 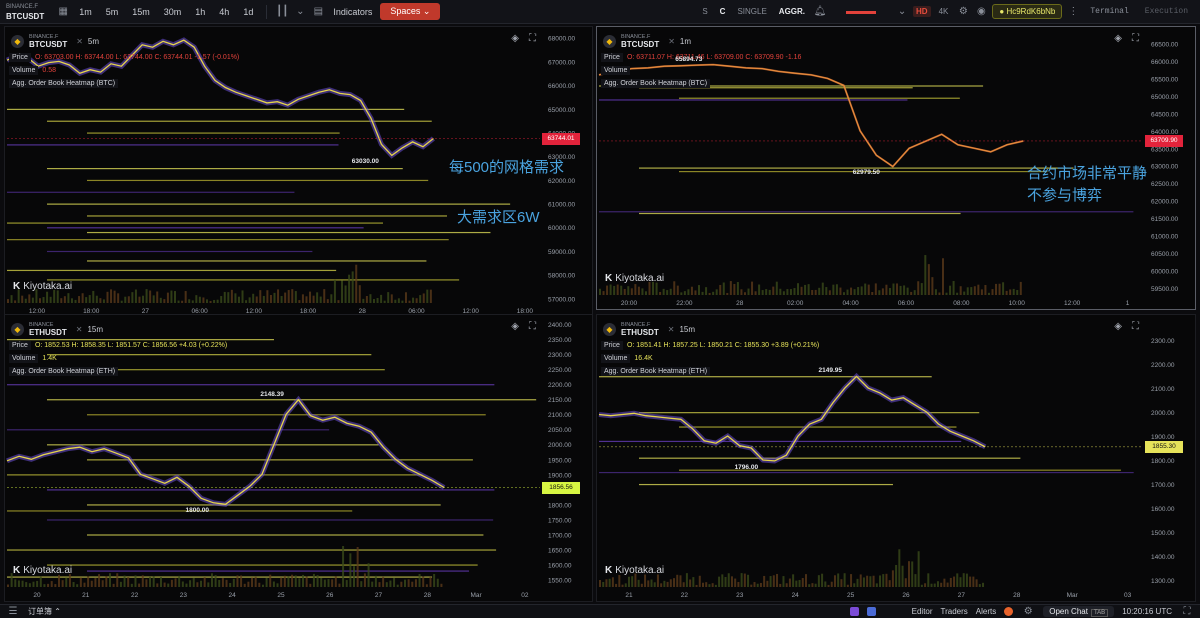 What do you see at coordinates (112, 12) in the screenshot?
I see `timeframe-5m: 5m` at bounding box center [112, 12].